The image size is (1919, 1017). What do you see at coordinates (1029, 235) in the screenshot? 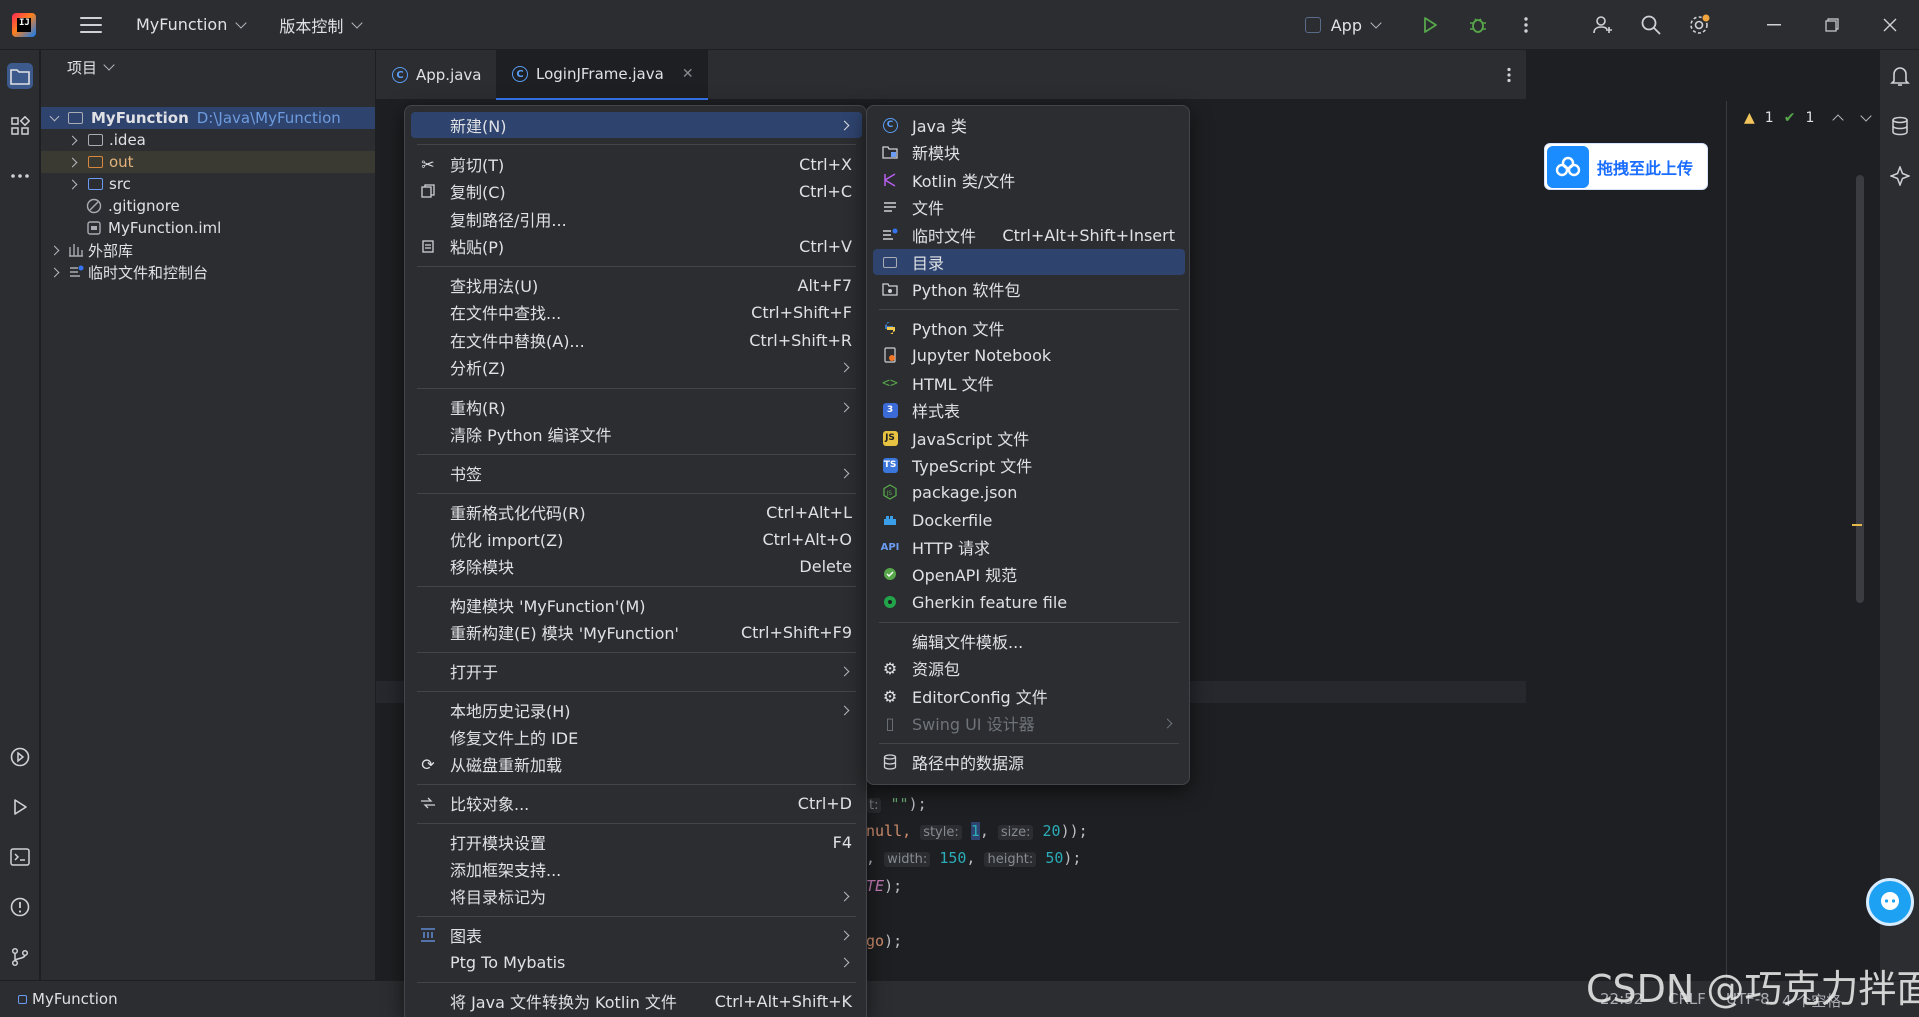
I see `new-item-scratch-file: 临时文件 Ctrl+Alt+Shift+Insert` at bounding box center [1029, 235].